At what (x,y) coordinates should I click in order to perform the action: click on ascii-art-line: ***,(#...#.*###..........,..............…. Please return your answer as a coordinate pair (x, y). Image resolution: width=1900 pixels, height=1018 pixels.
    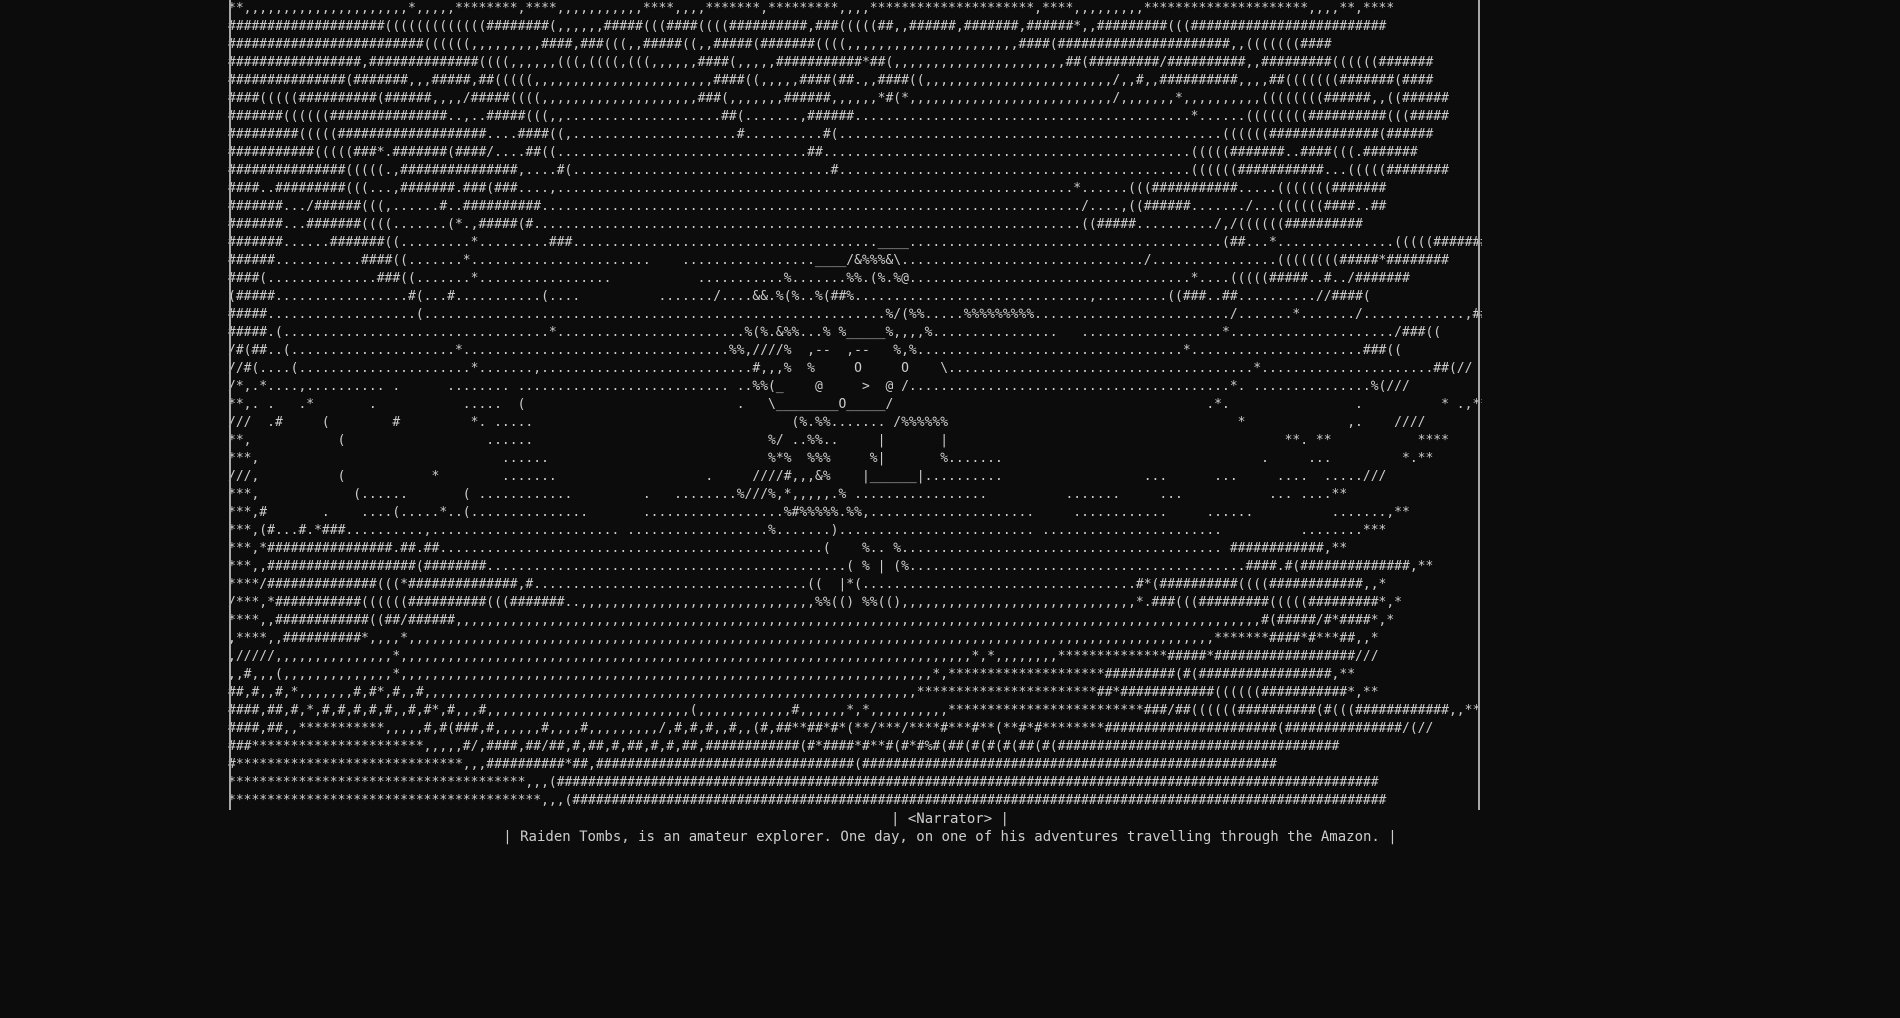
    Looking at the image, I should click on (807, 530).